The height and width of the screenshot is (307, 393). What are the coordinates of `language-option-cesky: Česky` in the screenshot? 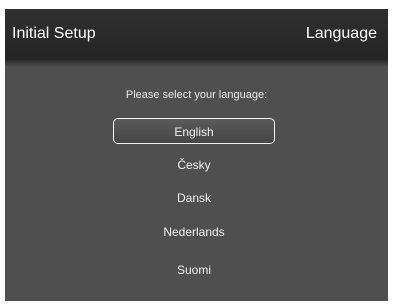 It's located at (194, 164).